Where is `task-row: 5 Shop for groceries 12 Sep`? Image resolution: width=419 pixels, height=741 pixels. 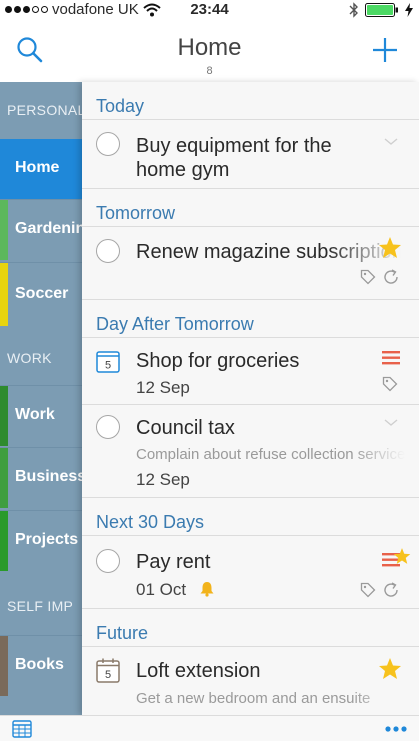 task-row: 5 Shop for groceries 12 Sep is located at coordinates (250, 371).